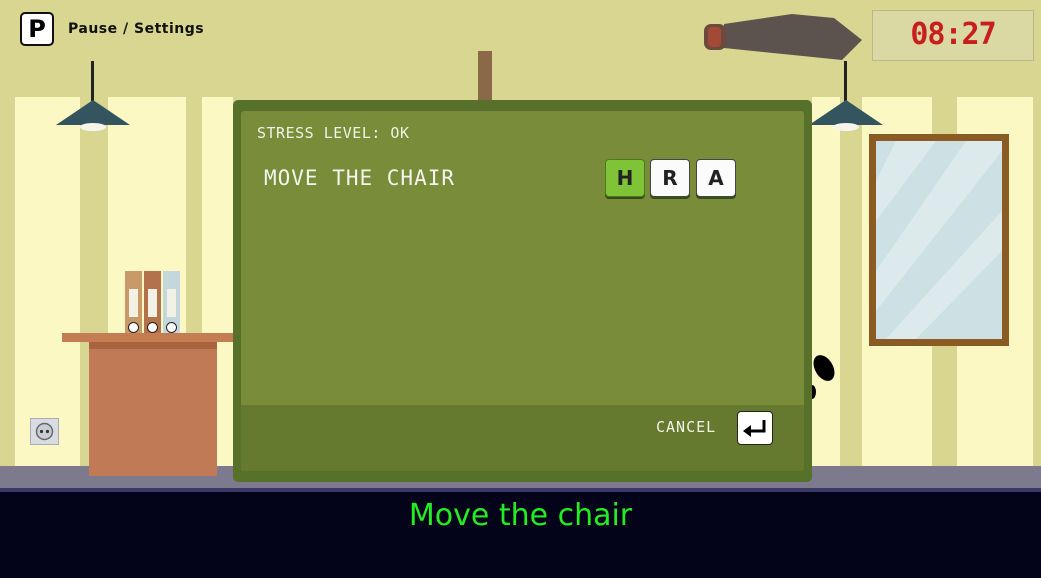 This screenshot has width=1041, height=578. What do you see at coordinates (939, 240) in the screenshot?
I see `mirror-icon` at bounding box center [939, 240].